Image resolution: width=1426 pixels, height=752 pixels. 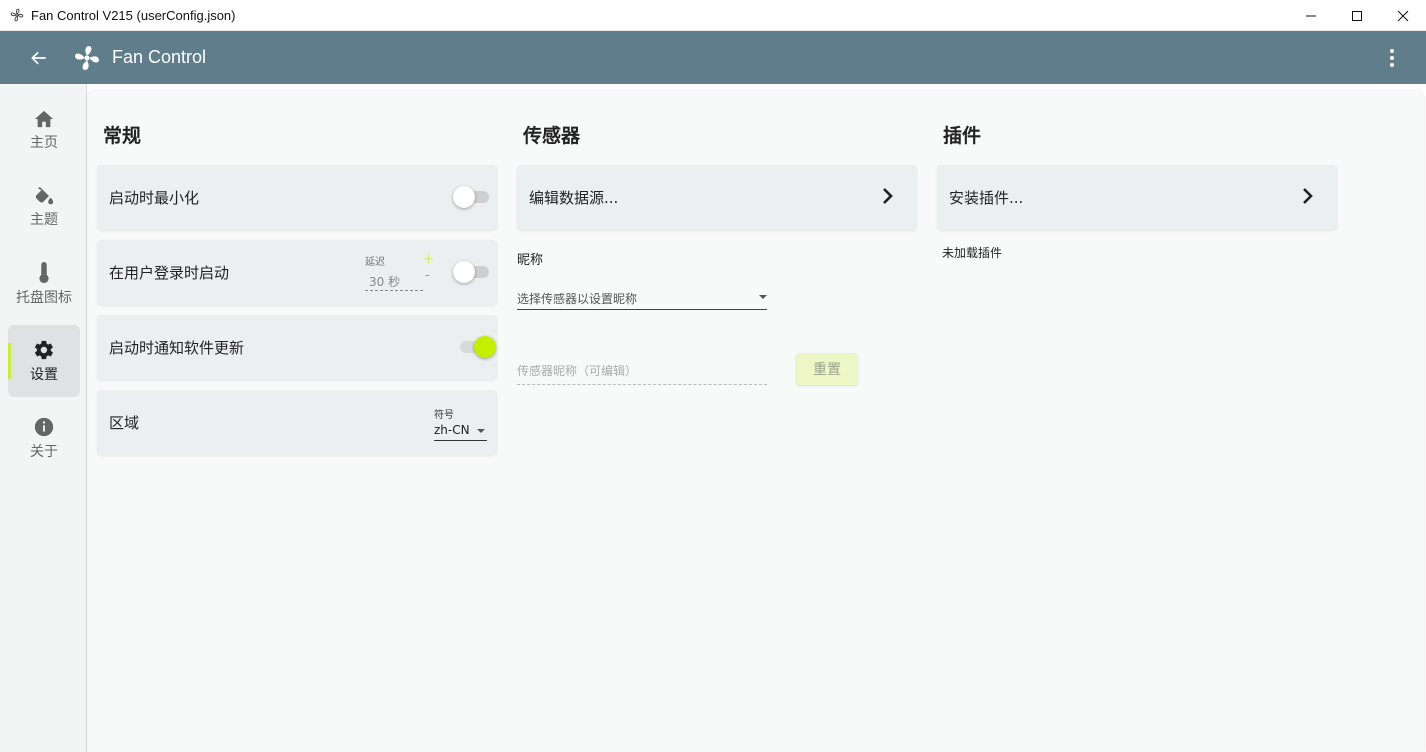 What do you see at coordinates (44, 361) in the screenshot?
I see `sidebar-item-settings: 设置` at bounding box center [44, 361].